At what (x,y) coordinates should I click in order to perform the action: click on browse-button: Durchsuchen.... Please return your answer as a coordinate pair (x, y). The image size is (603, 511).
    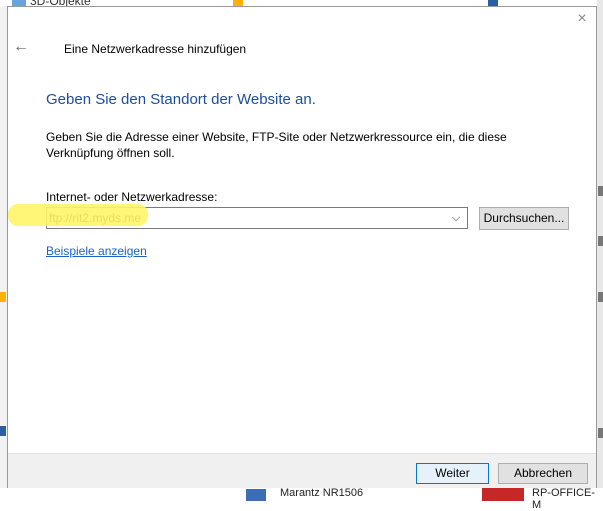
    Looking at the image, I should click on (524, 218).